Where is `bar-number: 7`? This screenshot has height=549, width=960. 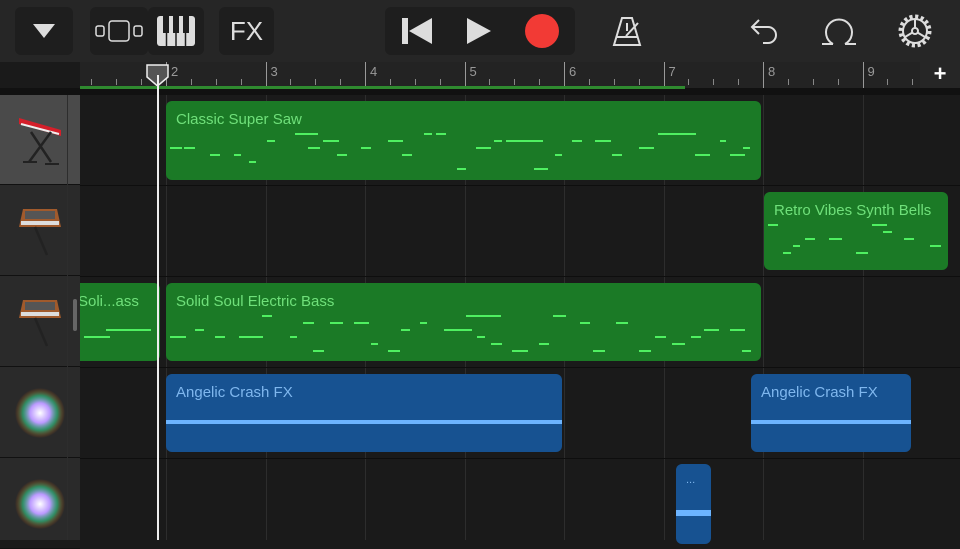
bar-number: 7 is located at coordinates (672, 71).